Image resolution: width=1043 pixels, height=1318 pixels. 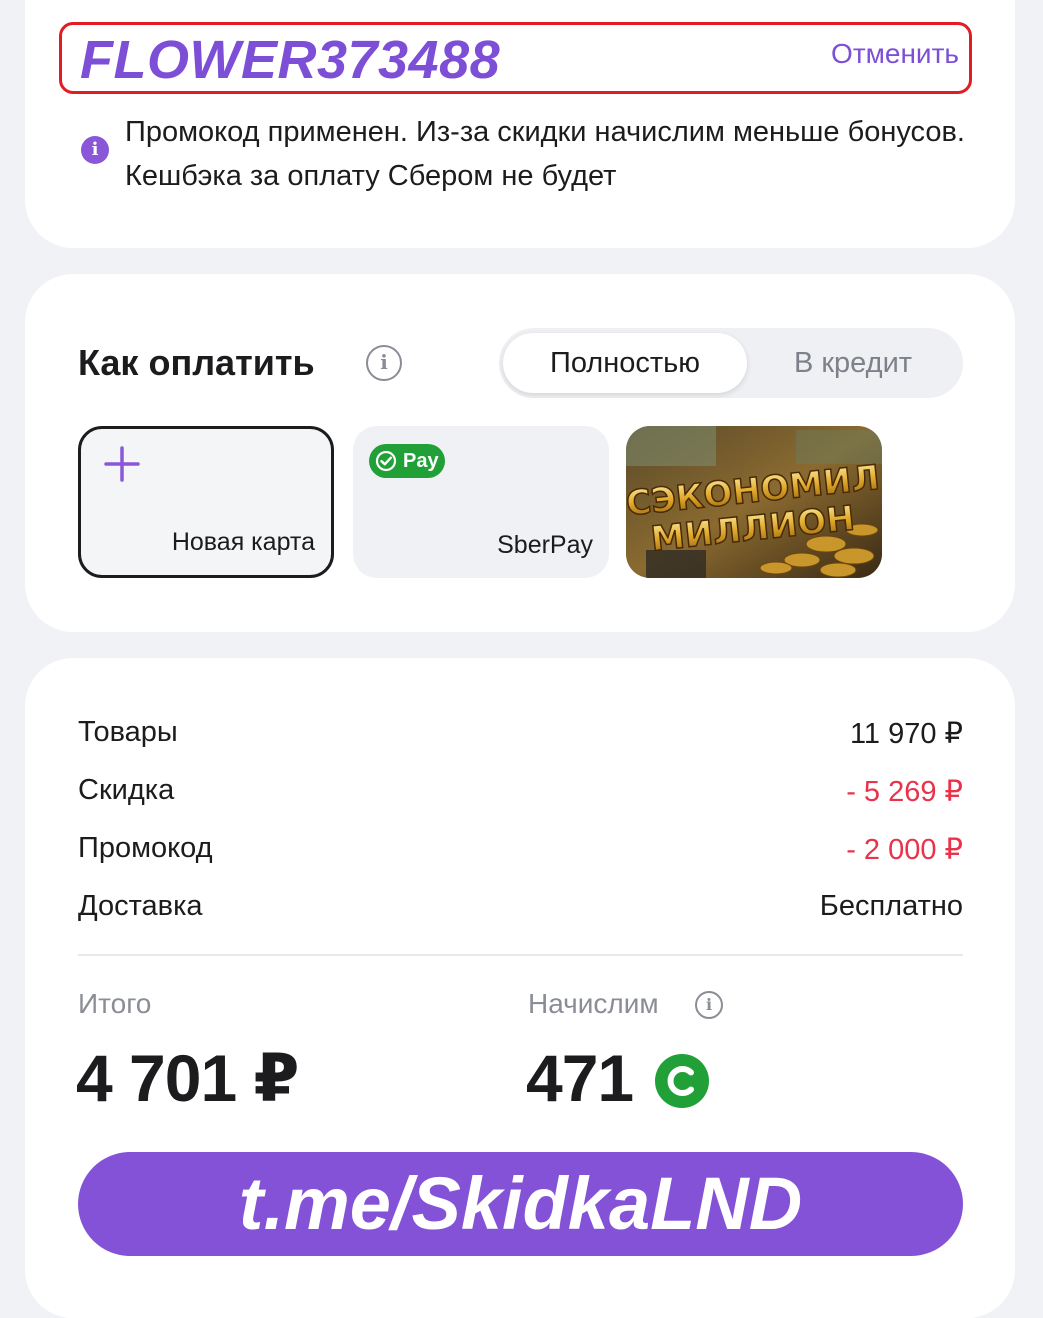 I want to click on sberpay-logo: Pay, so click(x=407, y=461).